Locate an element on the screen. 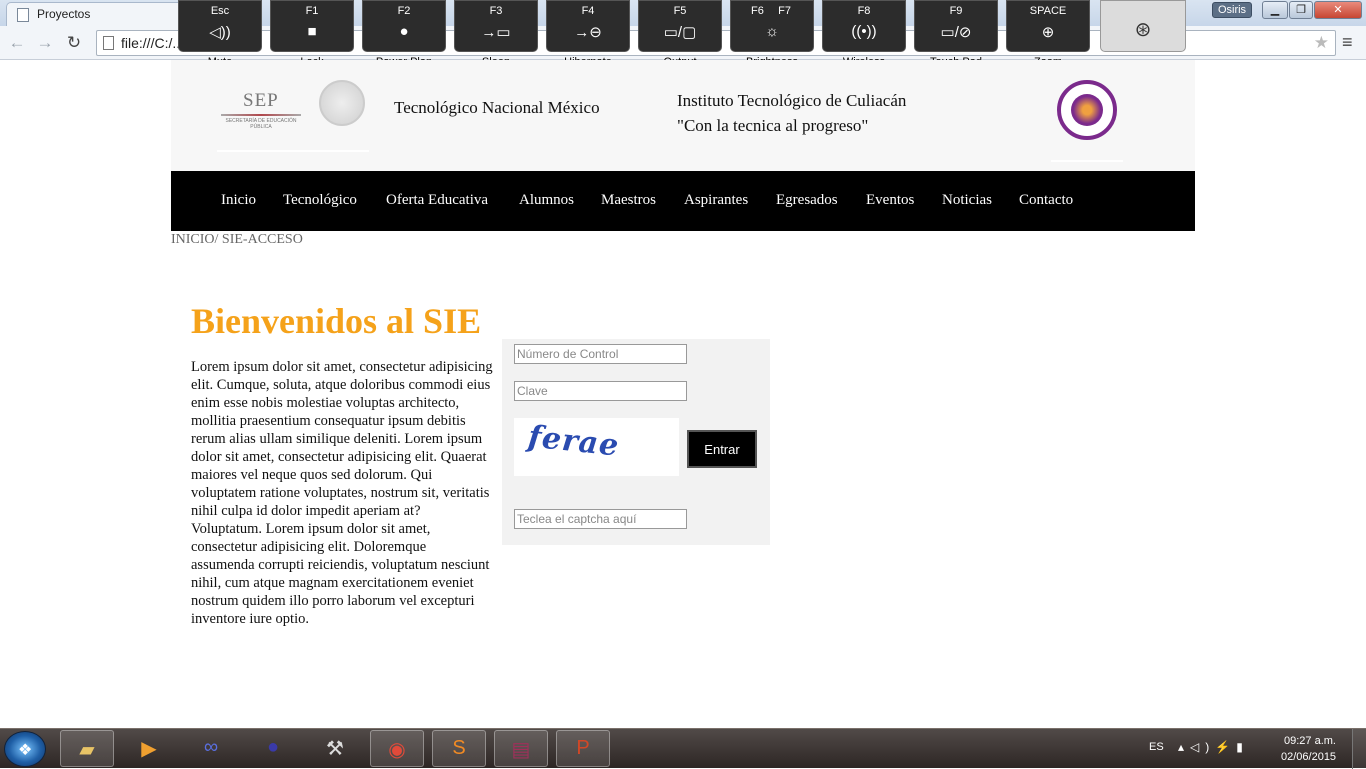 This screenshot has width=1366, height=769. taskbar-tools: ⚒ is located at coordinates (335, 748).